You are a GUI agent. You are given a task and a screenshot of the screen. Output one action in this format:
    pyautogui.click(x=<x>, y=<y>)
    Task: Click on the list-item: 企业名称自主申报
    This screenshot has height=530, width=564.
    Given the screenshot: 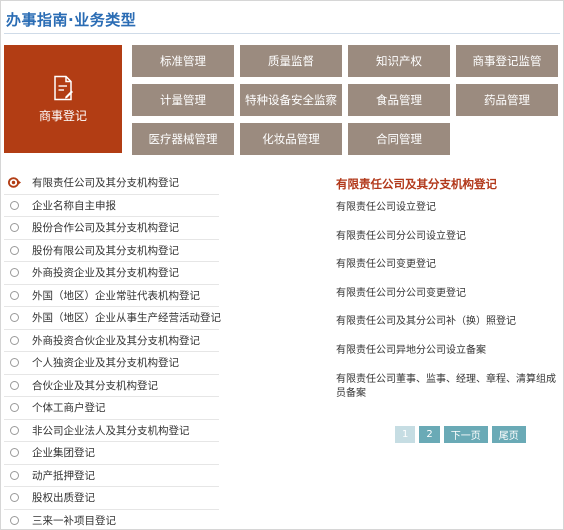 What is the action you would take?
    pyautogui.click(x=111, y=206)
    